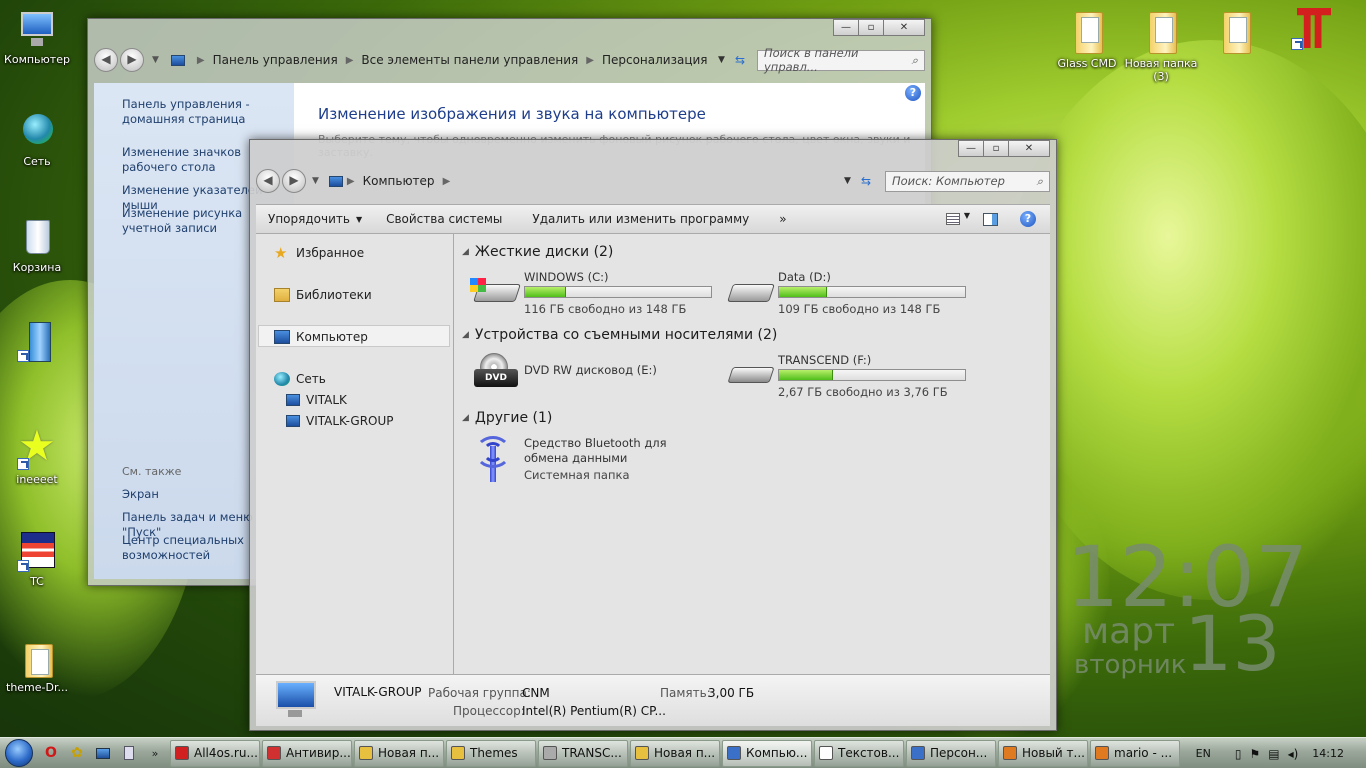 The image size is (1366, 768). I want to click on calculator-icon, so click(129, 753).